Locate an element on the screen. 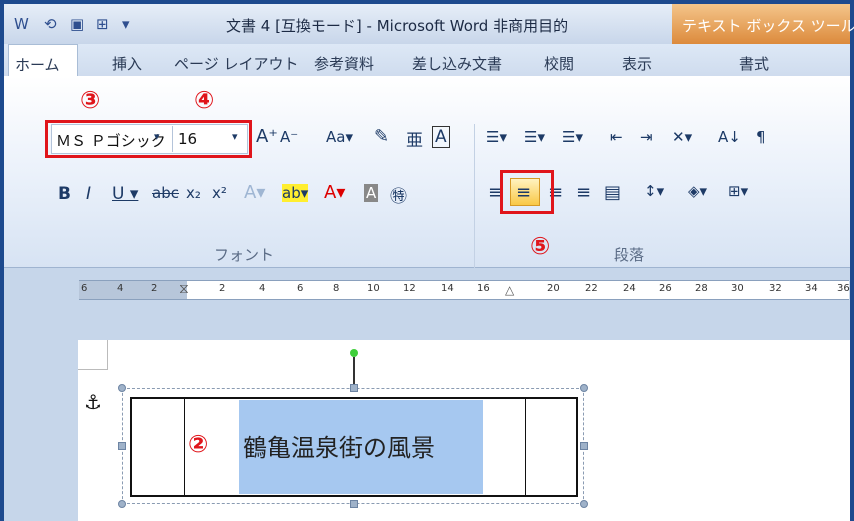  ribbon-tabs: ホーム 挿入 ページ レイアウト 参考資料 差し込み文書 校閲 表示 書式 is located at coordinates (427, 60).